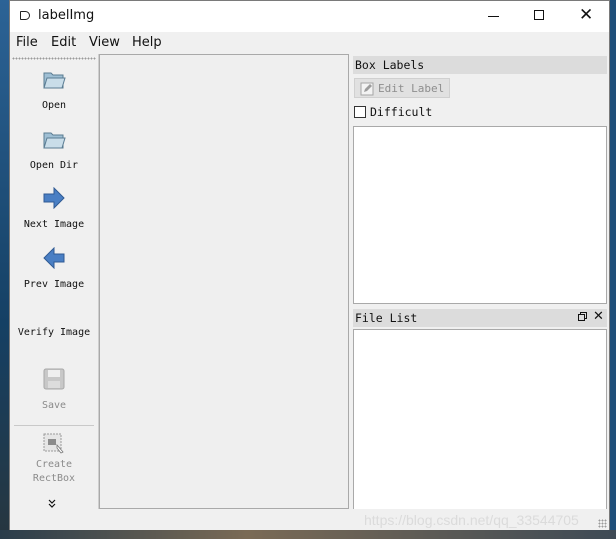 The width and height of the screenshot is (616, 539). What do you see at coordinates (54, 58) in the screenshot?
I see `toolbar-grip` at bounding box center [54, 58].